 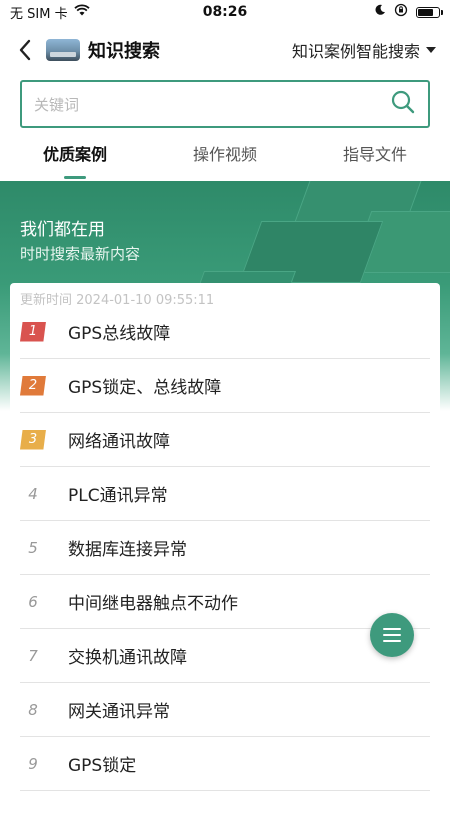 What do you see at coordinates (145, 388) in the screenshot?
I see `list-item-label: GPS锁定、总线故障` at bounding box center [145, 388].